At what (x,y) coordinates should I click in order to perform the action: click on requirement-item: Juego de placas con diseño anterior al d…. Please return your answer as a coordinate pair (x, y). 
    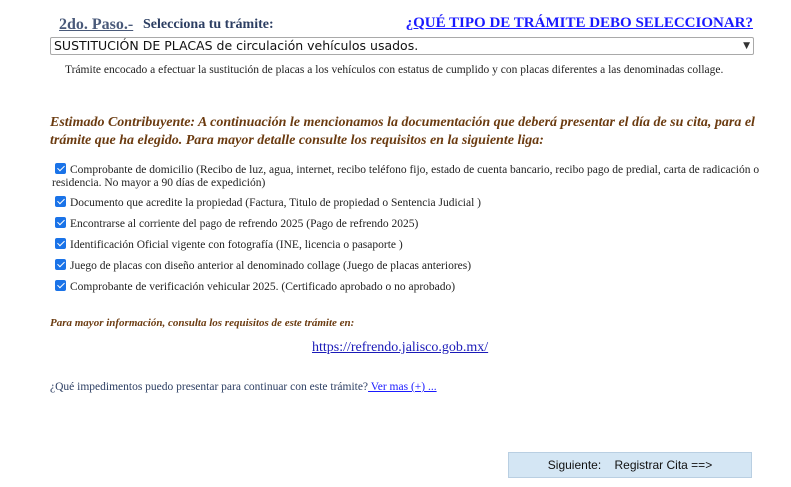
    Looking at the image, I should click on (412, 266).